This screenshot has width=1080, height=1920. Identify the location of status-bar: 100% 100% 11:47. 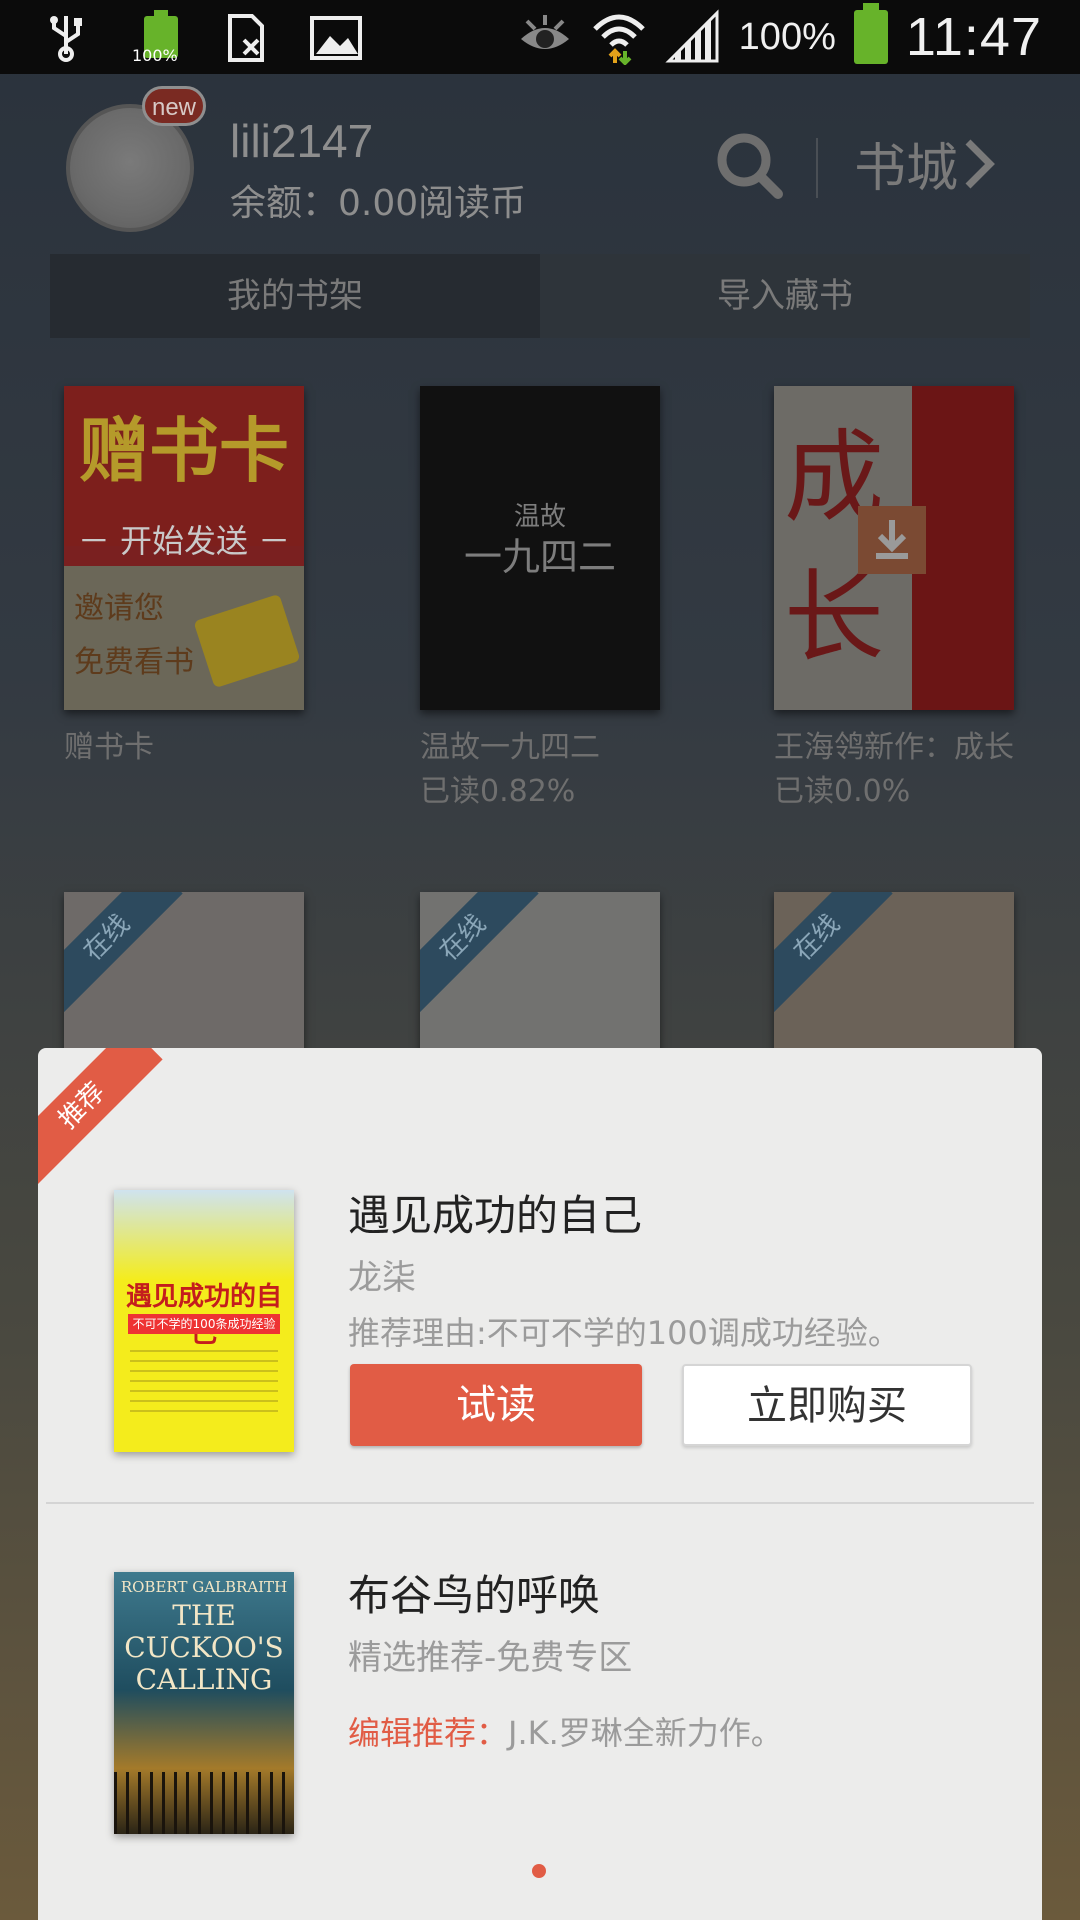
(540, 37).